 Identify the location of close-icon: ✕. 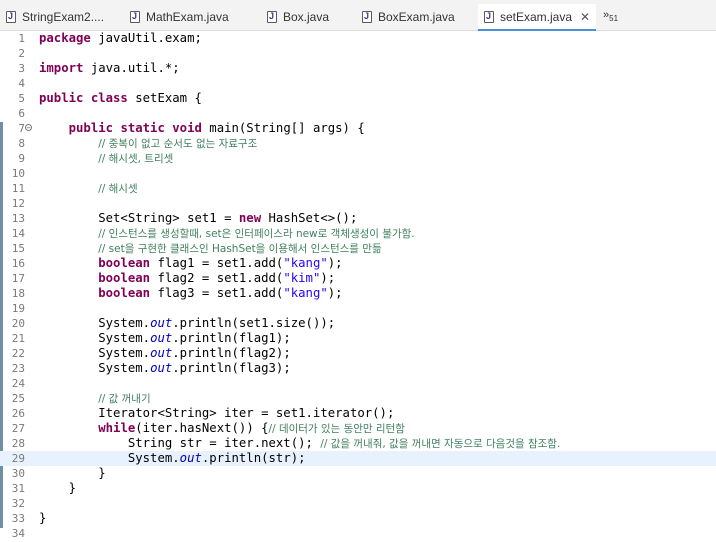
(585, 17).